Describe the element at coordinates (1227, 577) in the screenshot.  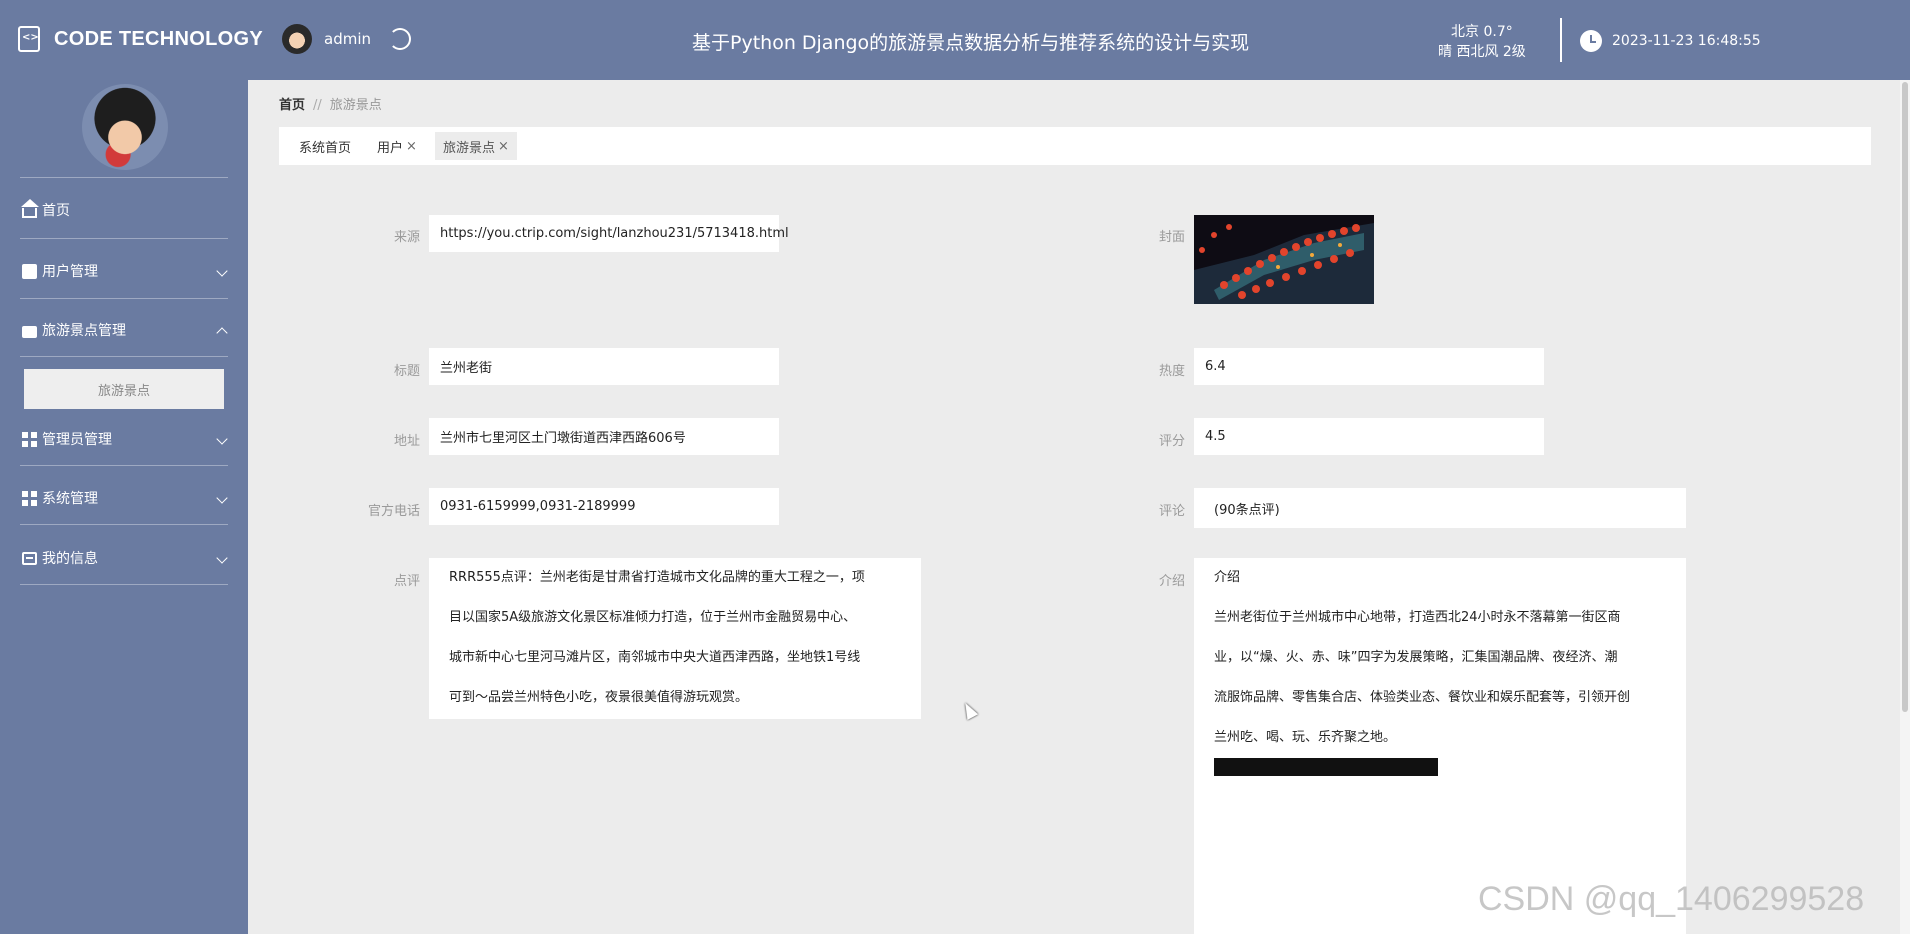
I see `intro-heading: 介绍` at that location.